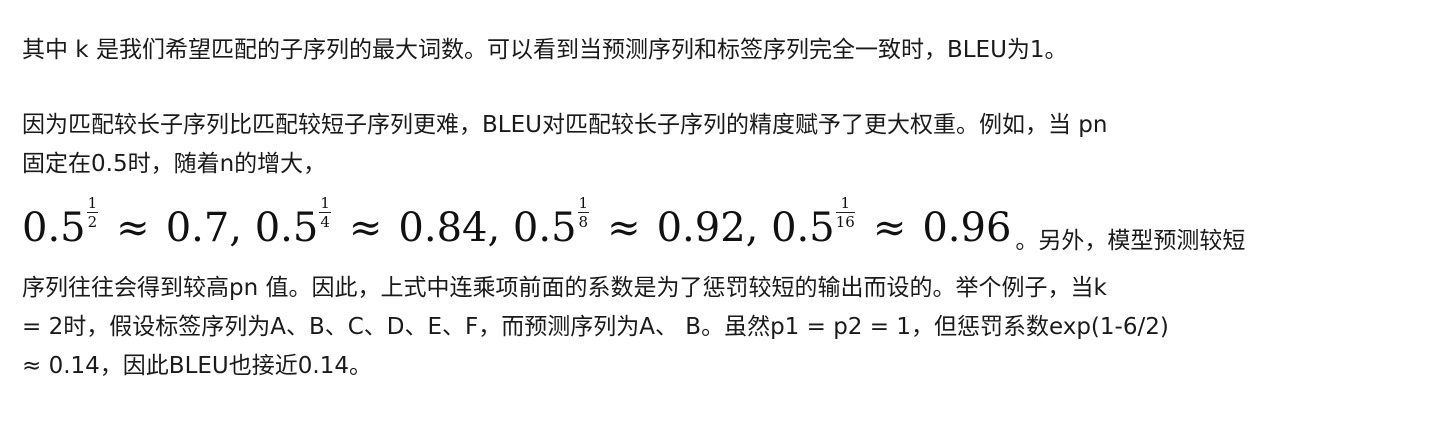 This screenshot has height=427, width=1435. I want to click on fraction-exponent: 18, so click(583, 212).